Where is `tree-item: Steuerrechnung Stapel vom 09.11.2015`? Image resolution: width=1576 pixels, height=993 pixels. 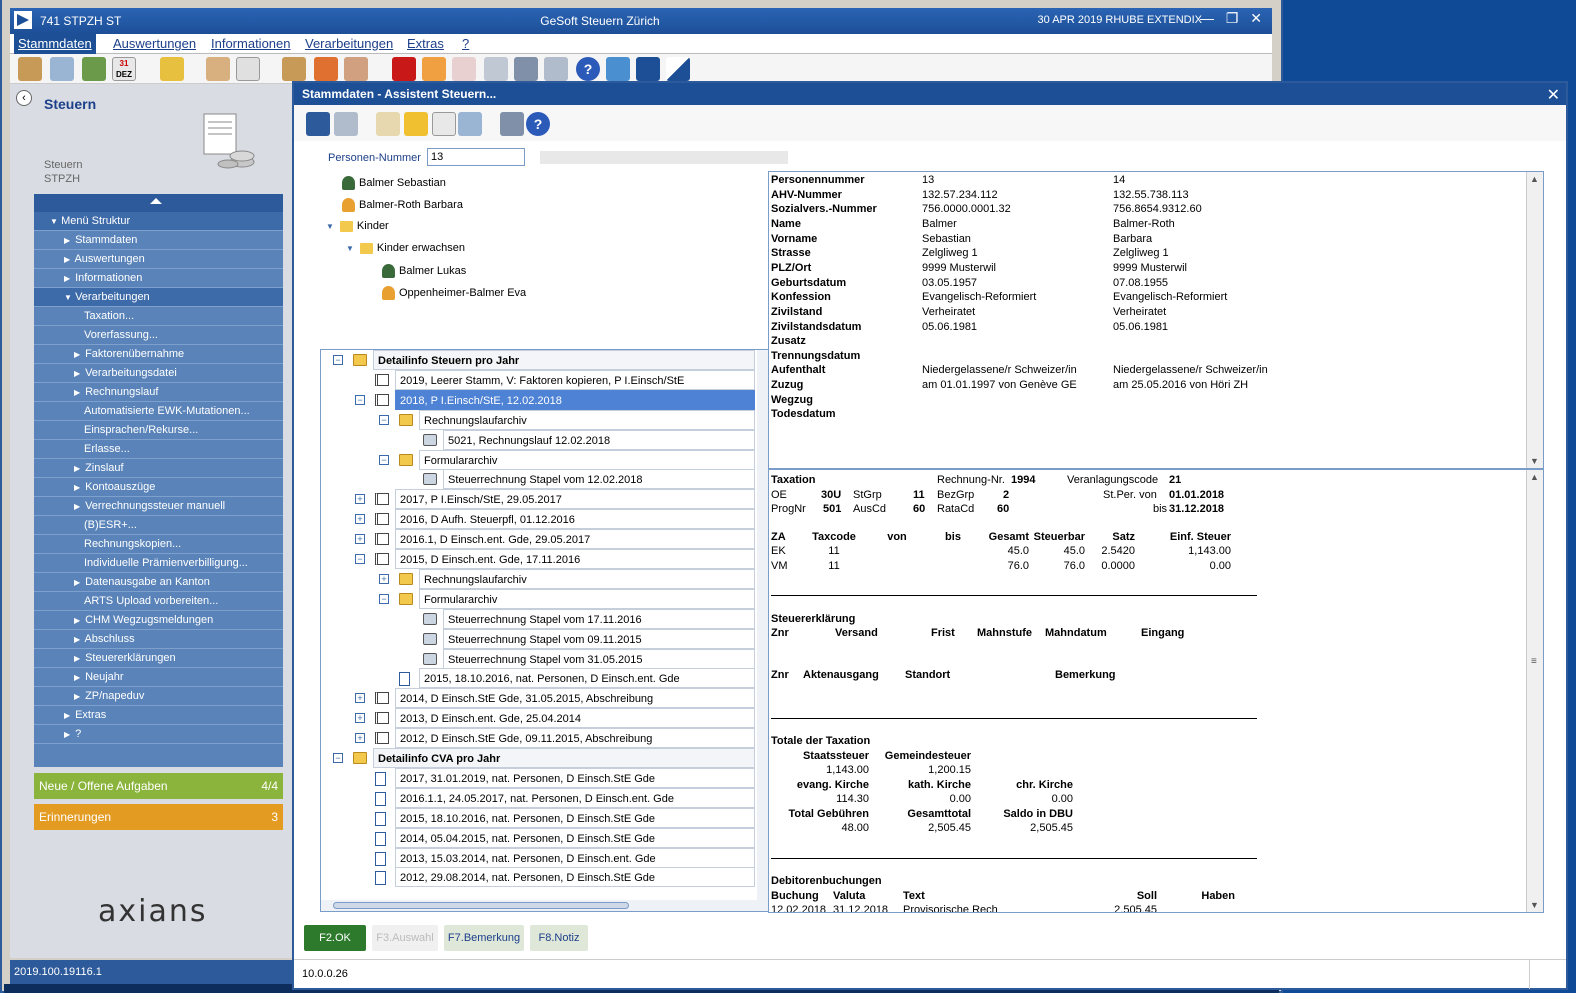
tree-item: Steuerrechnung Stapel vom 09.11.2015 is located at coordinates (599, 638).